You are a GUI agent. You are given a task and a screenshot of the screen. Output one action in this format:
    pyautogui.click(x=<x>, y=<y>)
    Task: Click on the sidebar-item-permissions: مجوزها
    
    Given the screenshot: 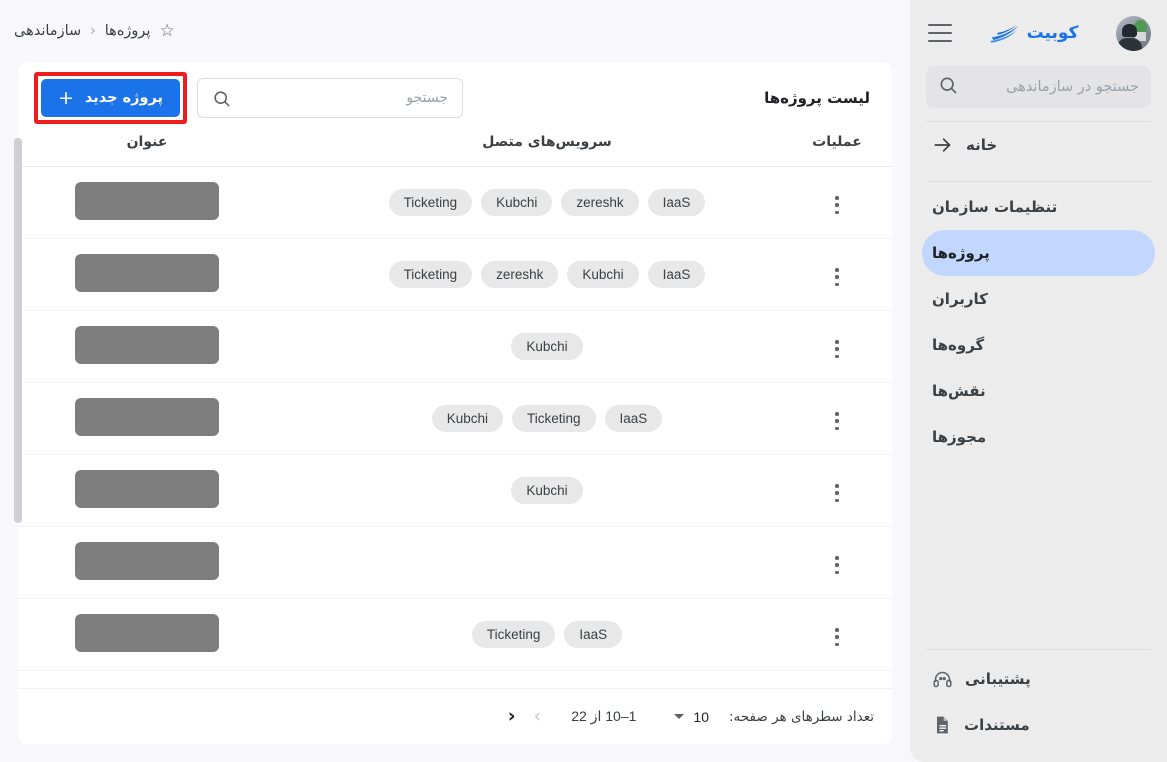 What is the action you would take?
    pyautogui.click(x=1038, y=437)
    